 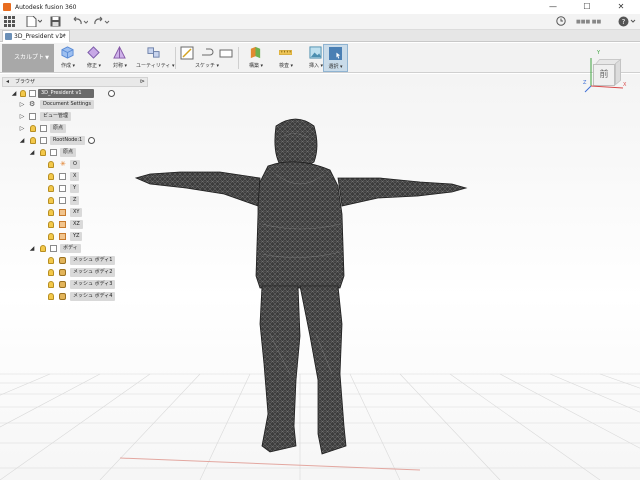 What do you see at coordinates (315, 52) in the screenshot?
I see `insert-image-icon` at bounding box center [315, 52].